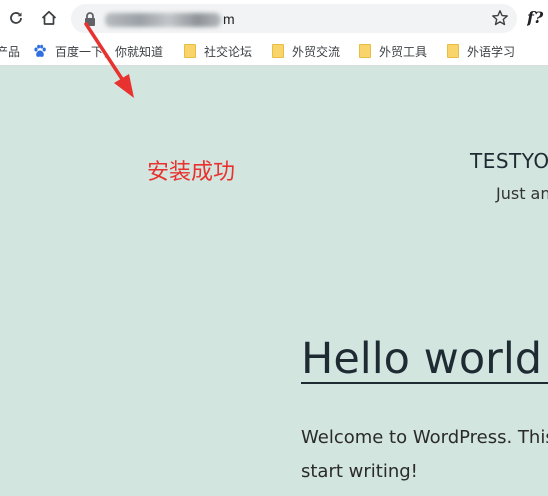 This screenshot has width=548, height=496. I want to click on baidu-paw-icon, so click(40, 50).